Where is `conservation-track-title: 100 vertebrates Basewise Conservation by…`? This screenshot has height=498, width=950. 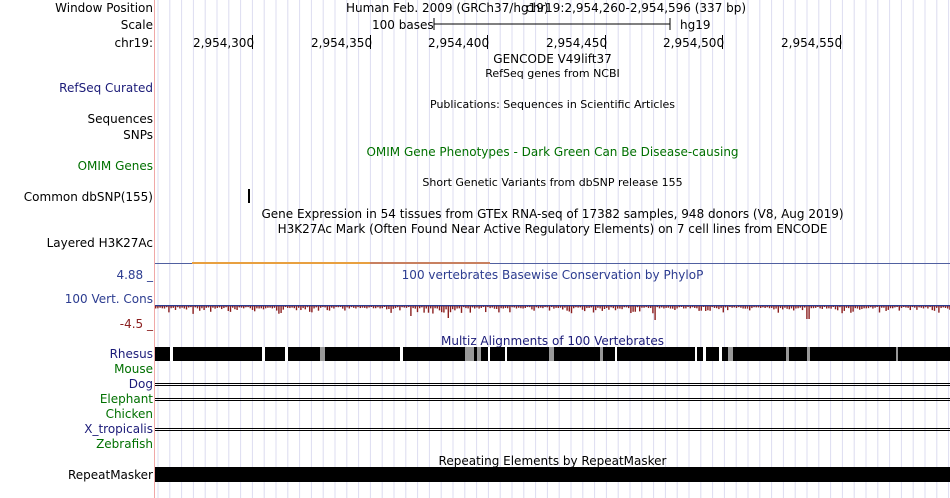
conservation-track-title: 100 vertebrates Basewise Conservation by… is located at coordinates (552, 275).